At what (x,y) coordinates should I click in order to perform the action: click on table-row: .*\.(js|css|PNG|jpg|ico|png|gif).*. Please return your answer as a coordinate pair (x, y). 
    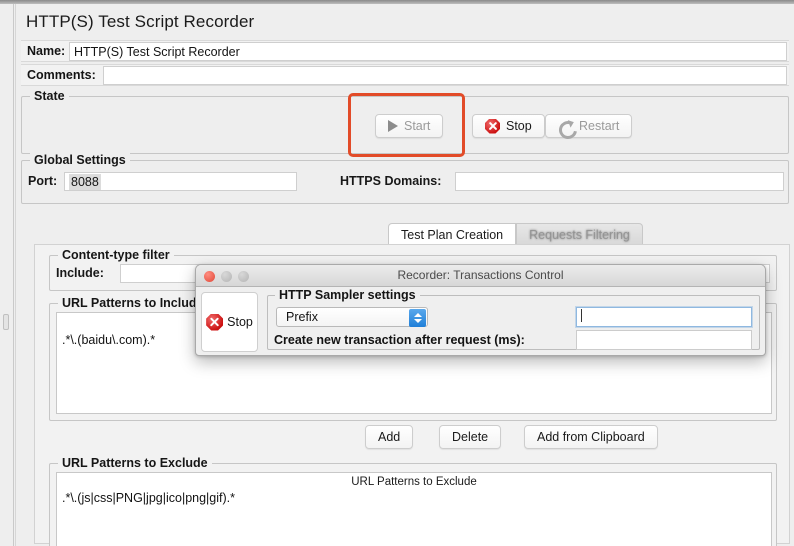
    Looking at the image, I should click on (414, 498).